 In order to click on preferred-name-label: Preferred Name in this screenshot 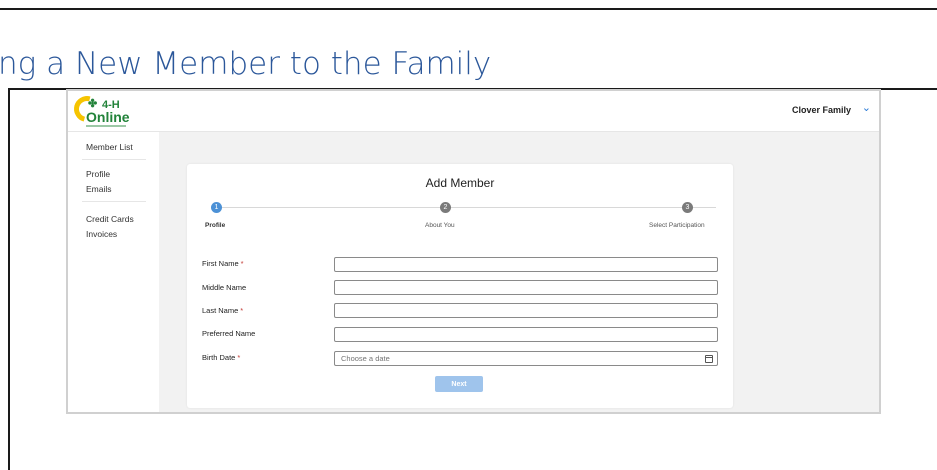, I will do `click(228, 333)`.